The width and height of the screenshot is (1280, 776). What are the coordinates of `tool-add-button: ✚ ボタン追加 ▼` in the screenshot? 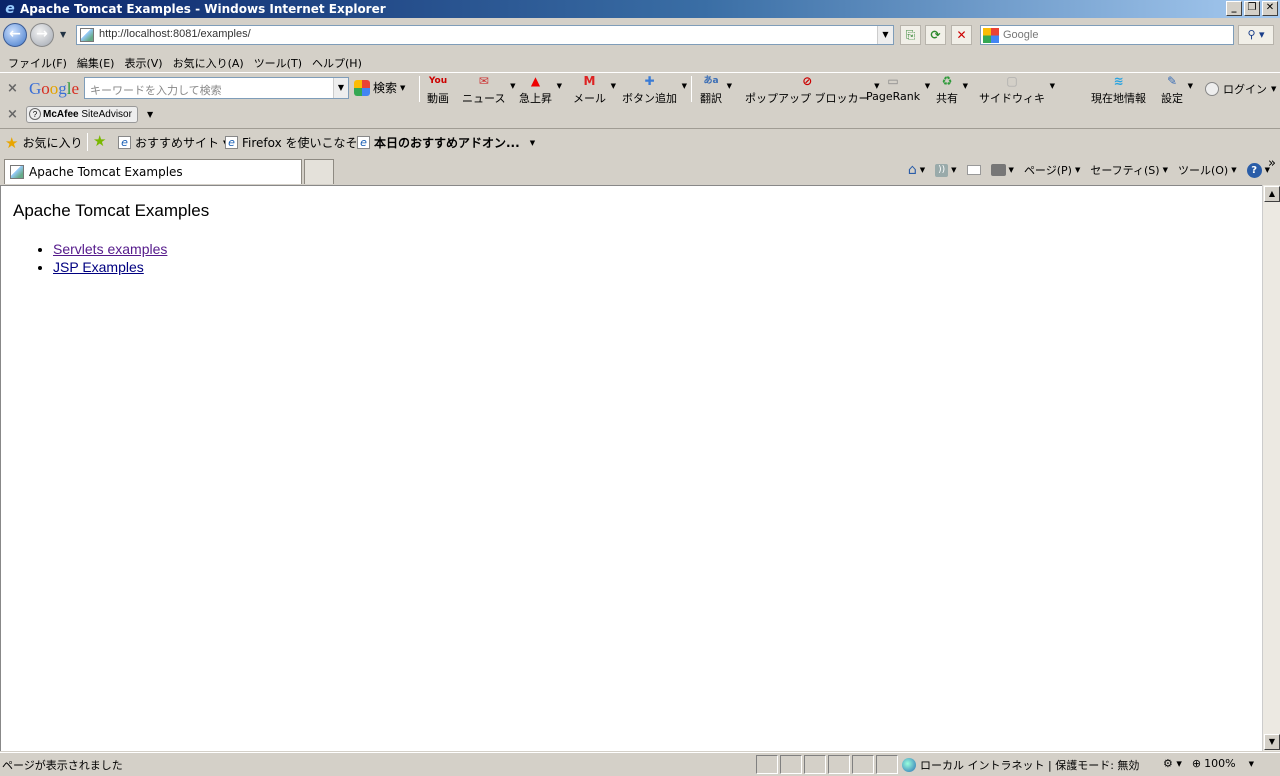 It's located at (654, 90).